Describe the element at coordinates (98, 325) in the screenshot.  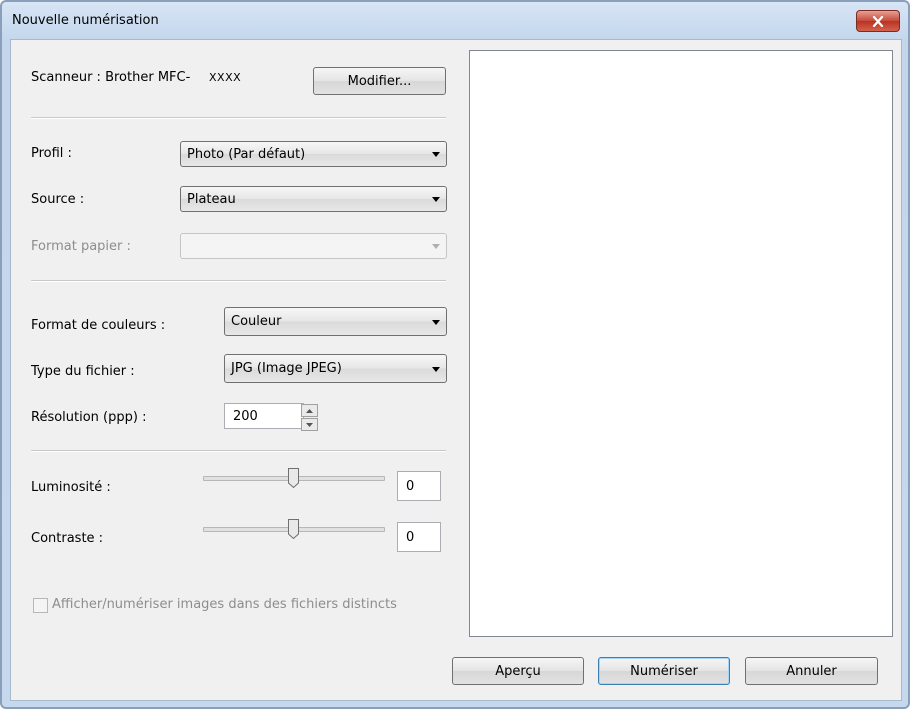
I see `color-format-label: Format de couleurs :` at that location.